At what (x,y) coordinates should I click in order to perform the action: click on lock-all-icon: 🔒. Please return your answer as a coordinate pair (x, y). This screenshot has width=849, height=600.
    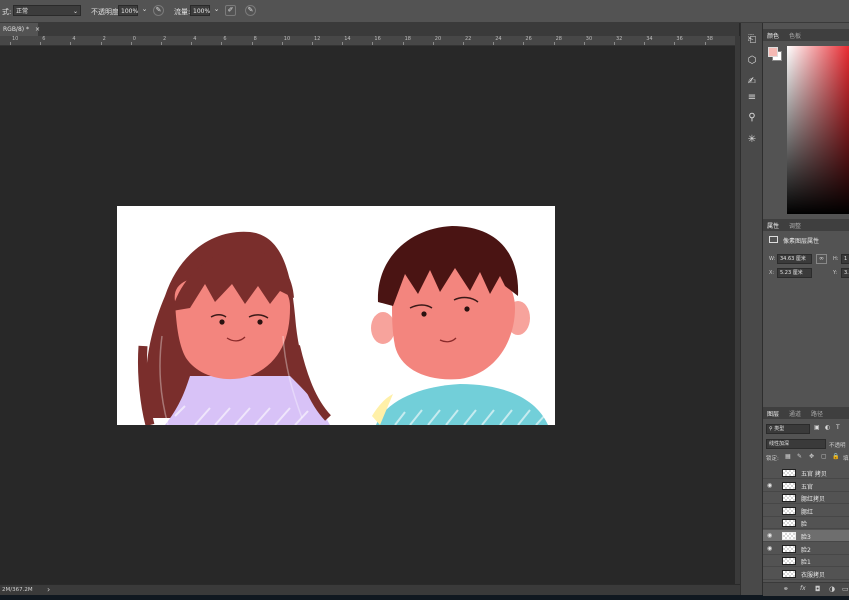
    Looking at the image, I should click on (835, 456).